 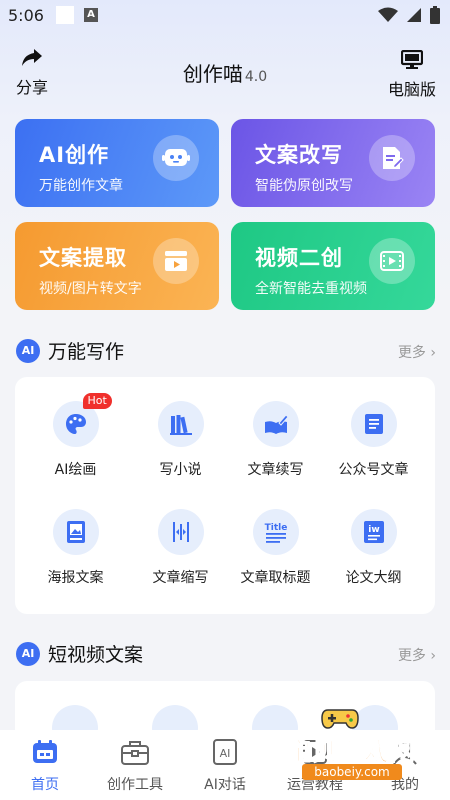 What do you see at coordinates (65, 15) in the screenshot?
I see `notification-icon` at bounding box center [65, 15].